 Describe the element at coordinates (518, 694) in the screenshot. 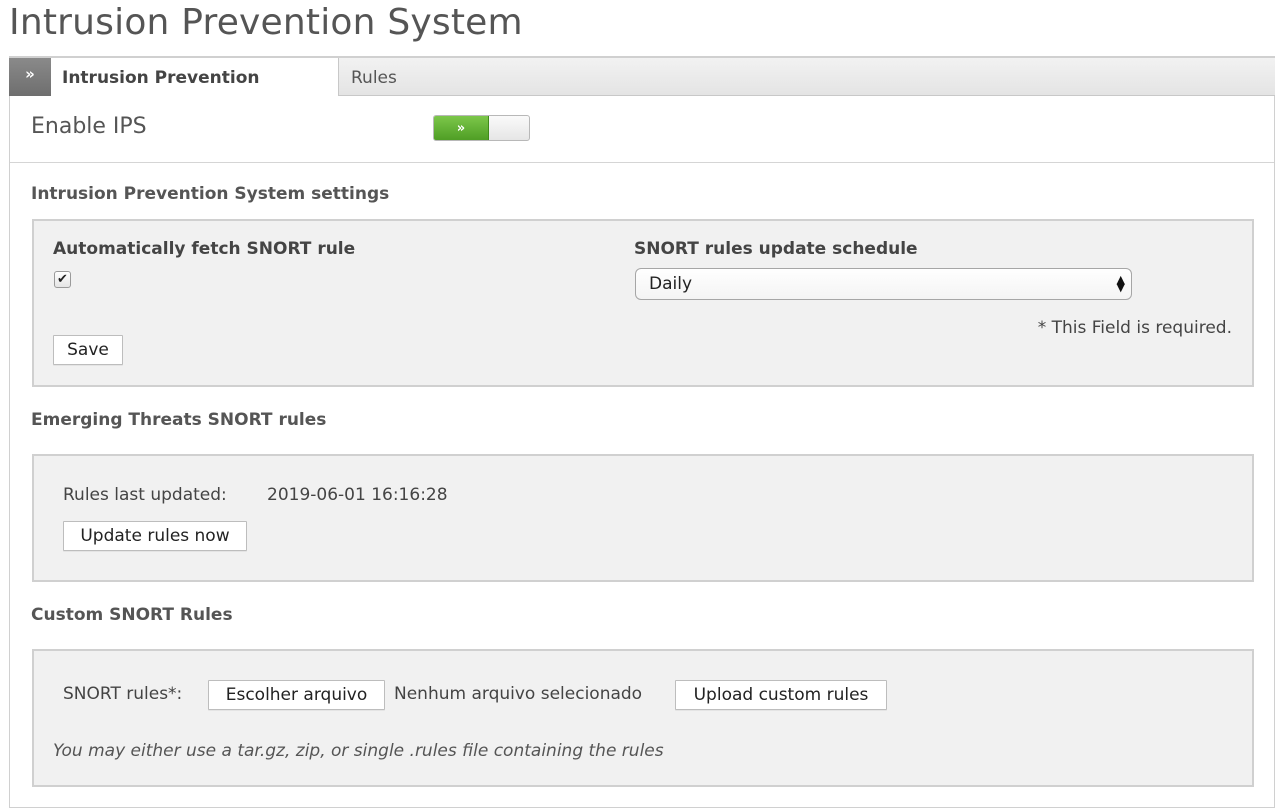

I see `no-file-text: Nenhum arquivo selecionado` at that location.